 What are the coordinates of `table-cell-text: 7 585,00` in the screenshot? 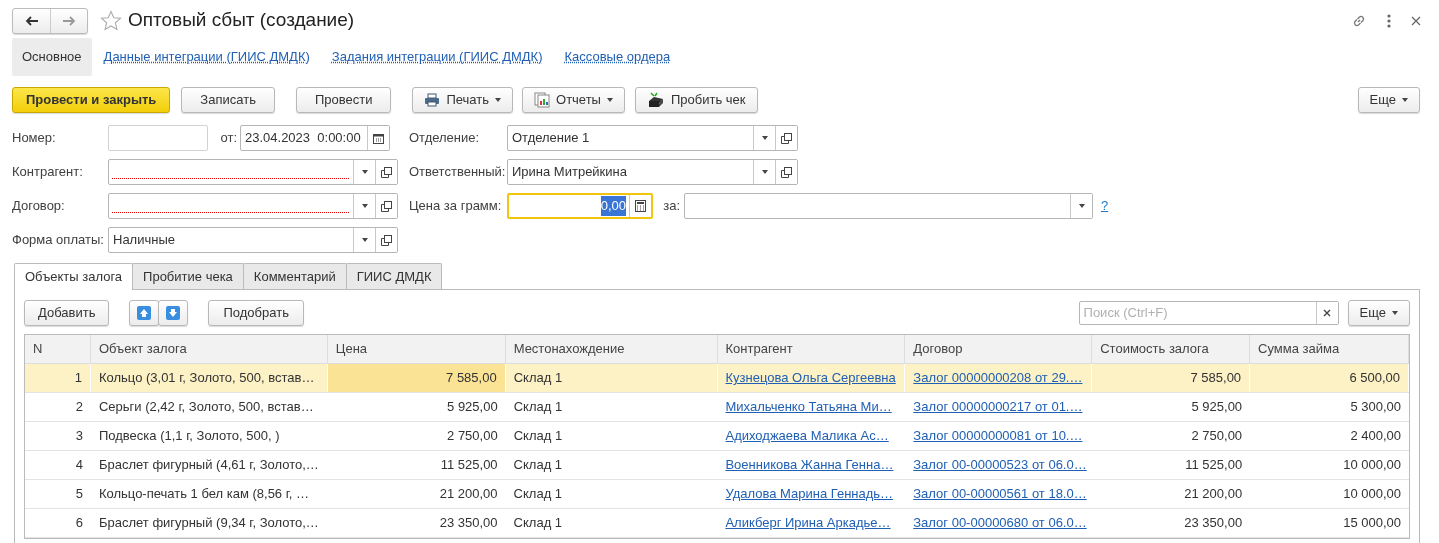 It's located at (1216, 378).